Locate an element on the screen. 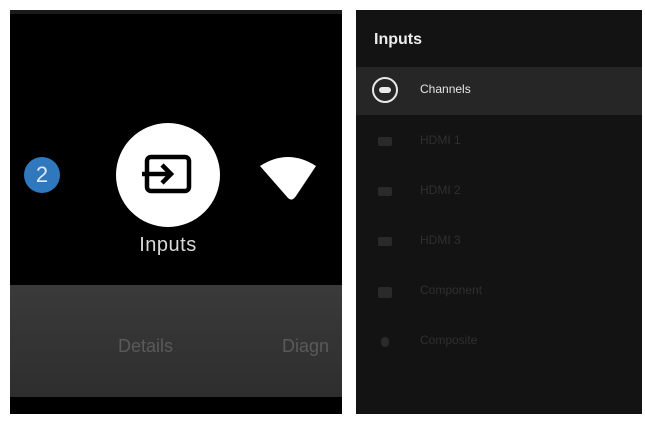  input-item-hdmi-2: HDMI 2 is located at coordinates (499, 192).